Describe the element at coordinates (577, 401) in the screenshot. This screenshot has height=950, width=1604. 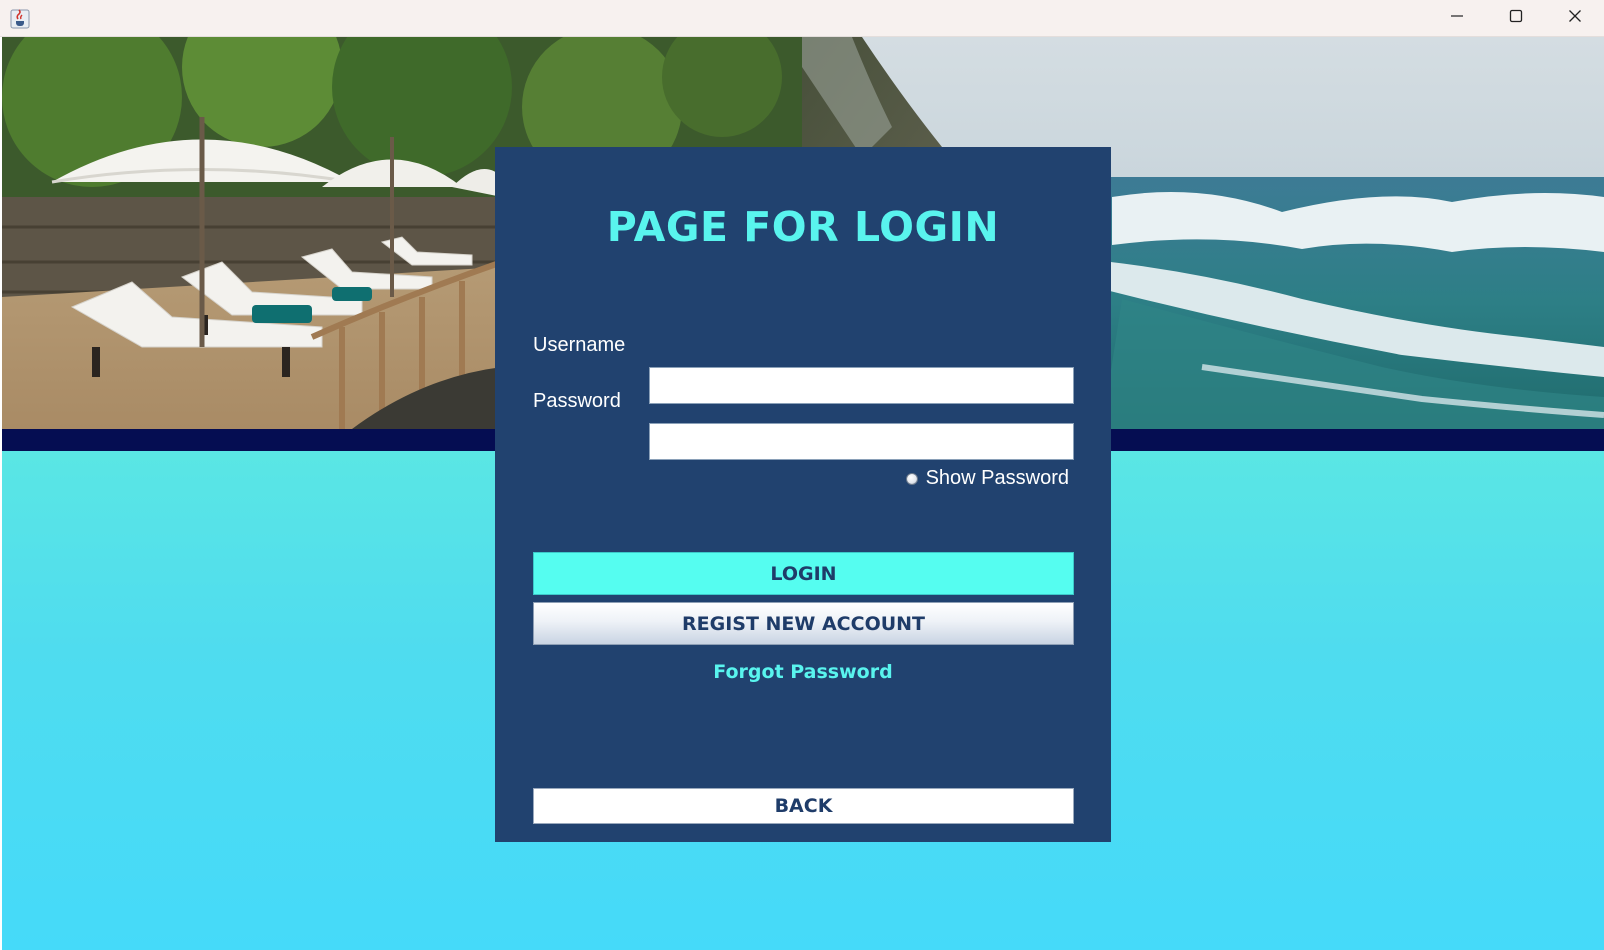
I see `password-label: Password` at that location.